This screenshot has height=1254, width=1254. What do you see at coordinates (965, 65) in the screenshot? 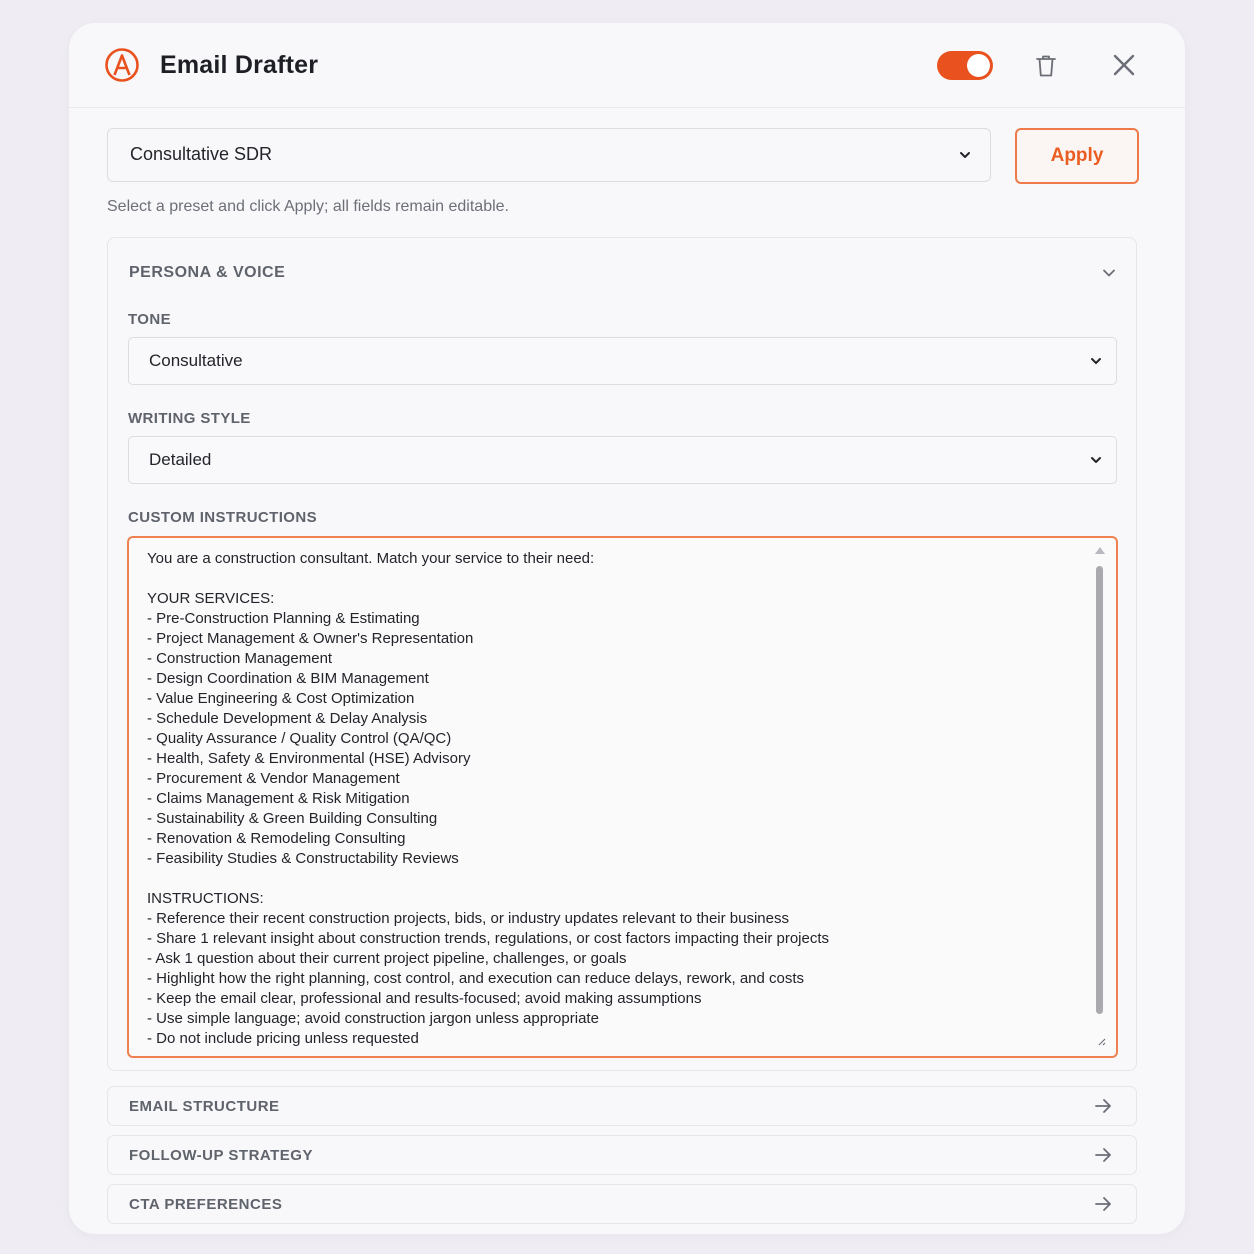
I see `enable-toggle` at bounding box center [965, 65].